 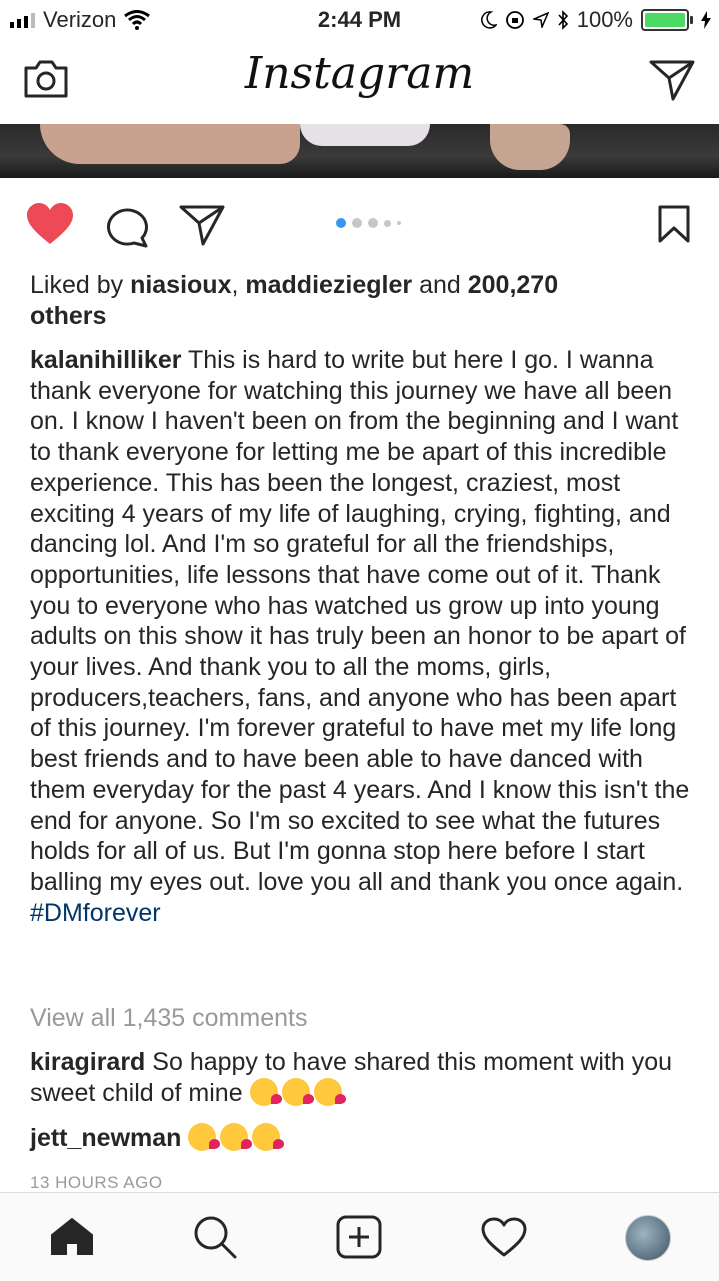 I want to click on comment-icon, so click(x=127, y=226).